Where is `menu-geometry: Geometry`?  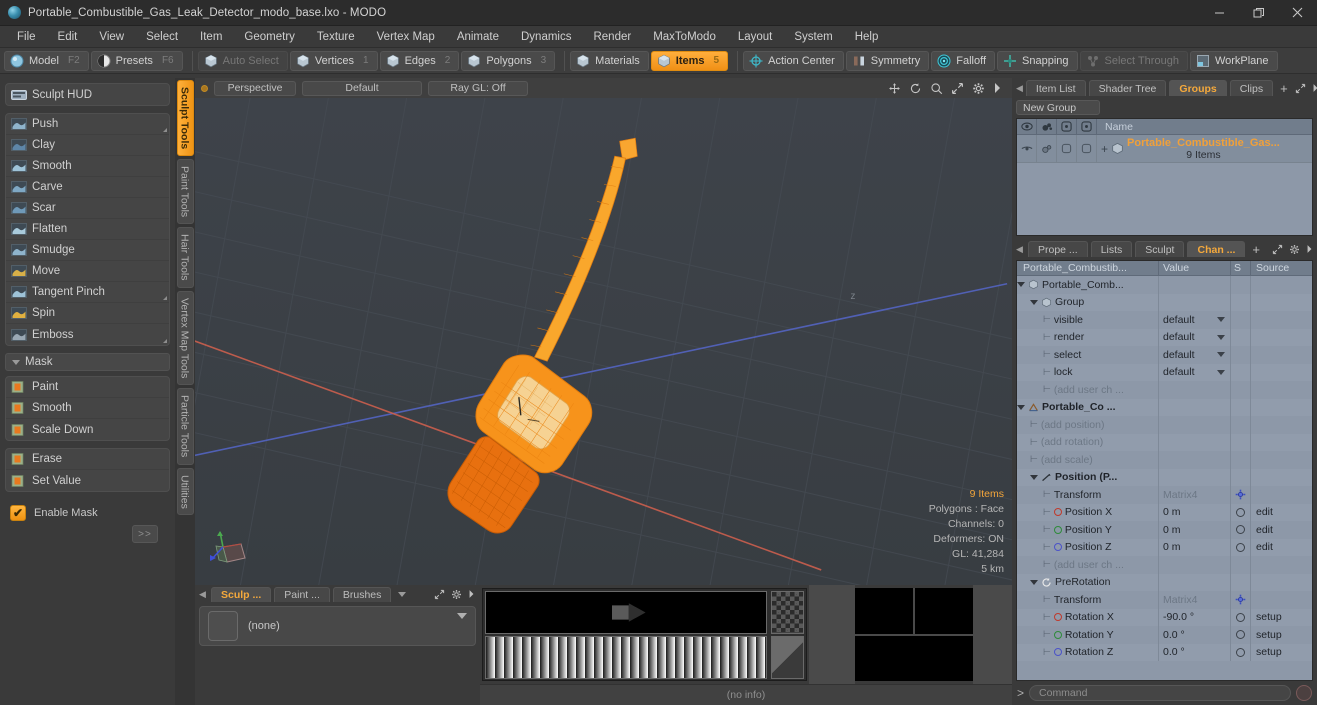 menu-geometry: Geometry is located at coordinates (269, 37).